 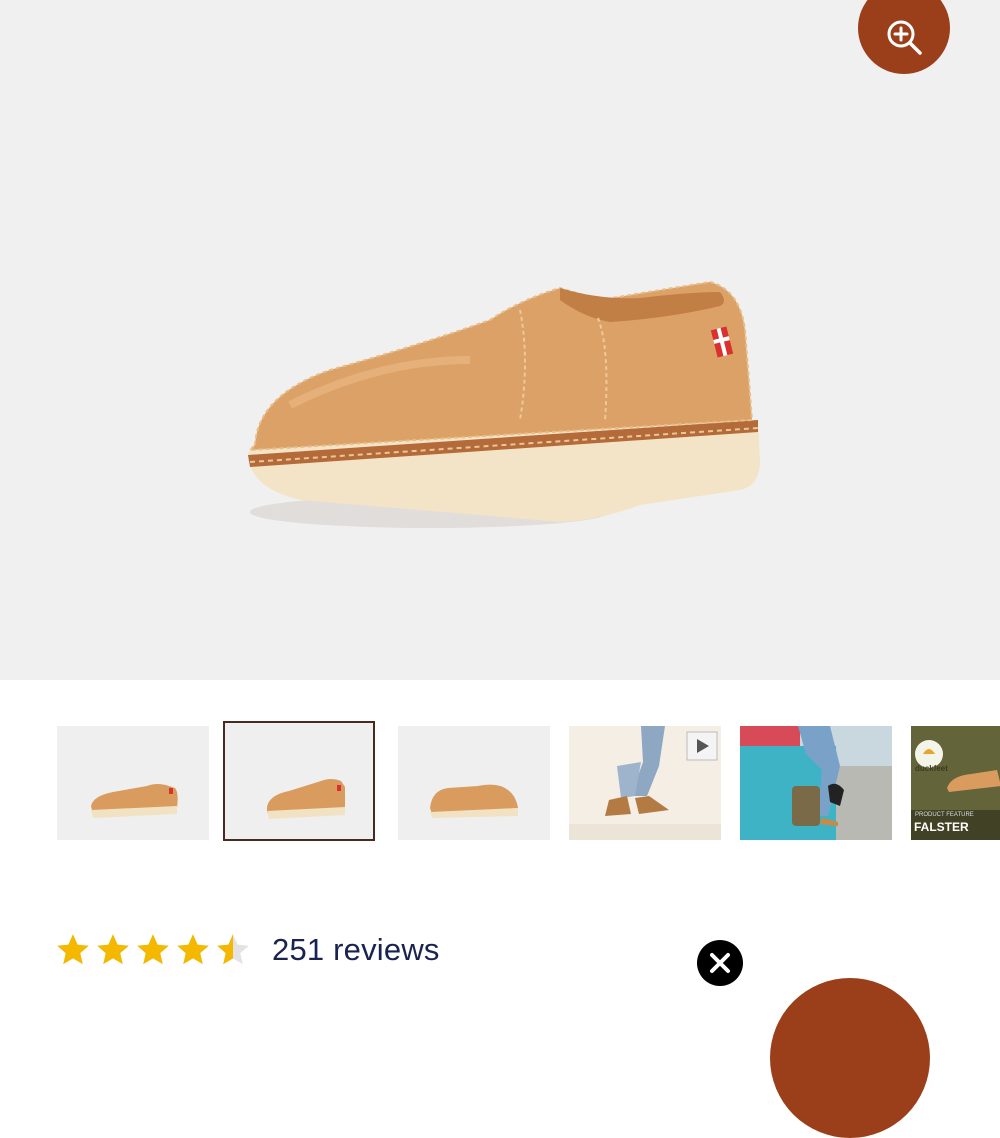 I want to click on brand-label: duckfeet, so click(x=931, y=768).